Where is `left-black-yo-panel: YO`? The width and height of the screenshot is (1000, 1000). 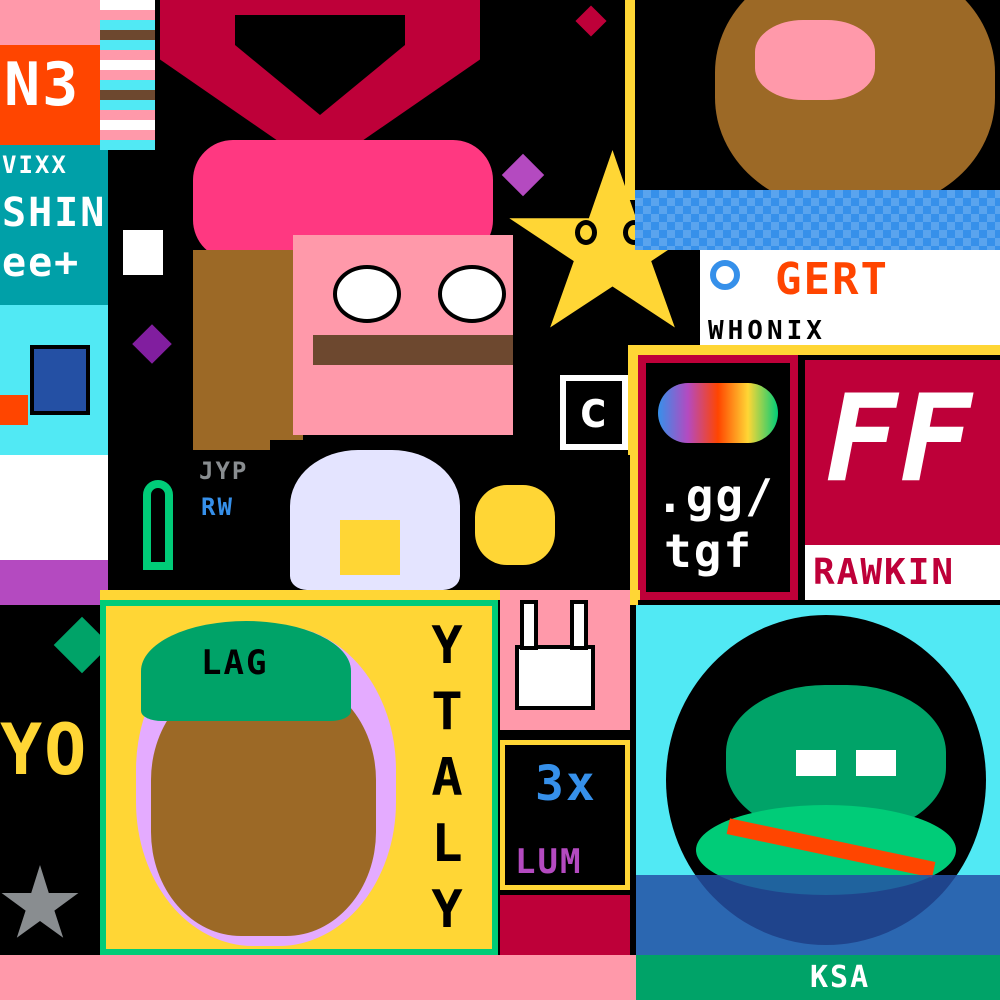 left-black-yo-panel: YO is located at coordinates (54, 780).